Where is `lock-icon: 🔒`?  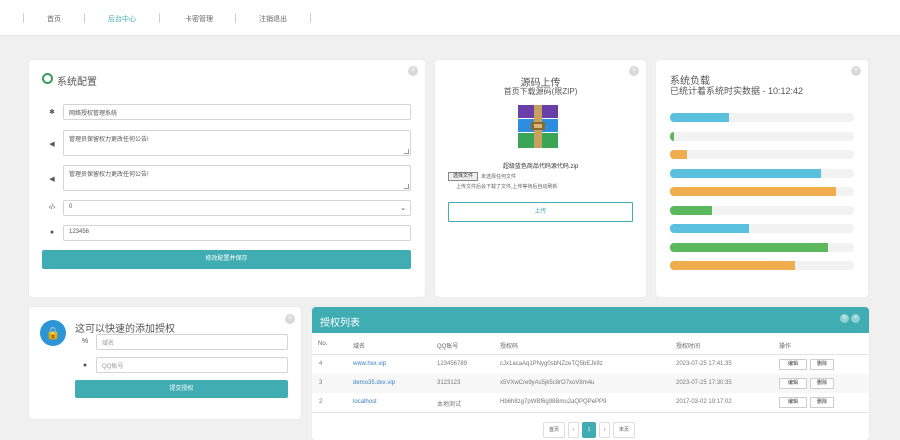 lock-icon: 🔒 is located at coordinates (53, 333).